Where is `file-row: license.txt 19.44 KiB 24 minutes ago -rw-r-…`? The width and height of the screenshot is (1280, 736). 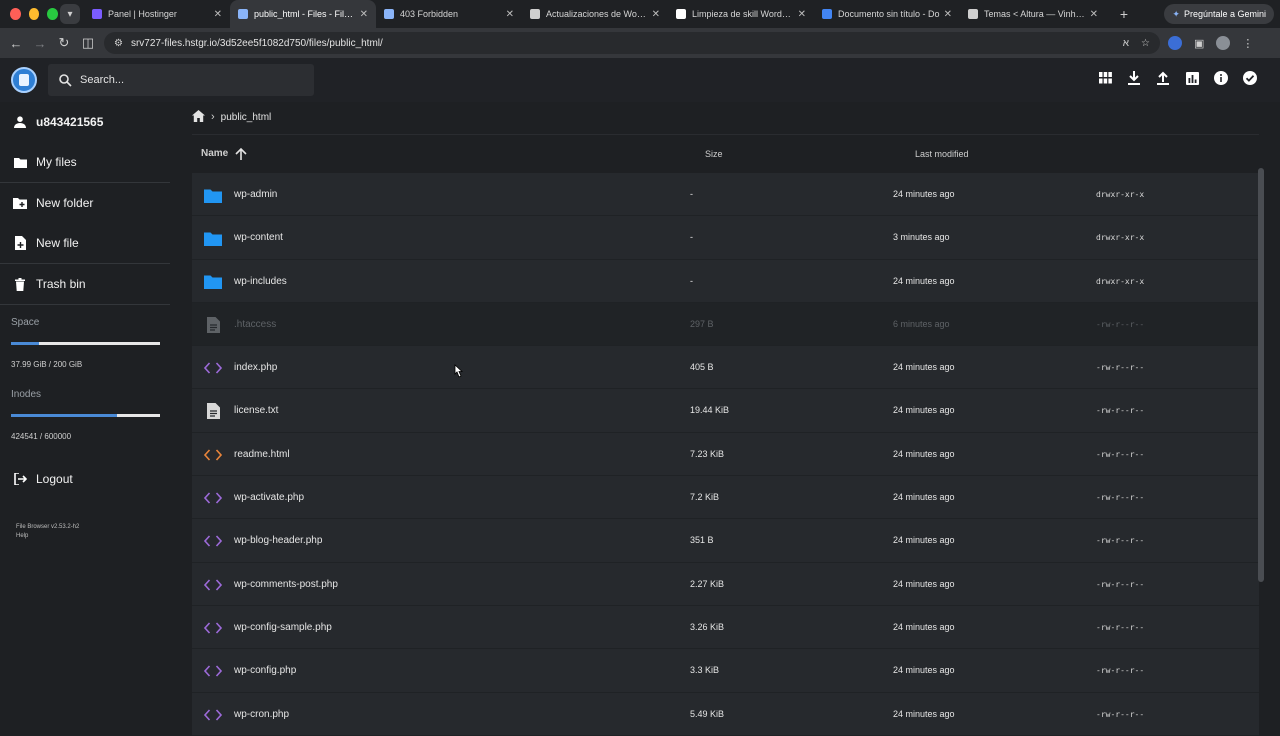 file-row: license.txt 19.44 KiB 24 minutes ago -rw-r-… is located at coordinates (725, 411).